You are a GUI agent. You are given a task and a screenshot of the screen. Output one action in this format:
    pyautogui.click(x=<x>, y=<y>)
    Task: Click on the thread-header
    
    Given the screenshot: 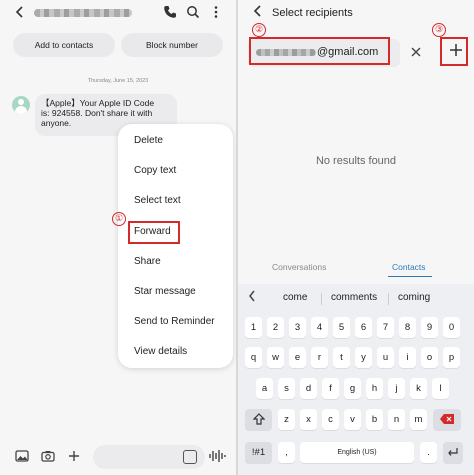 What is the action you would take?
    pyautogui.click(x=118, y=14)
    